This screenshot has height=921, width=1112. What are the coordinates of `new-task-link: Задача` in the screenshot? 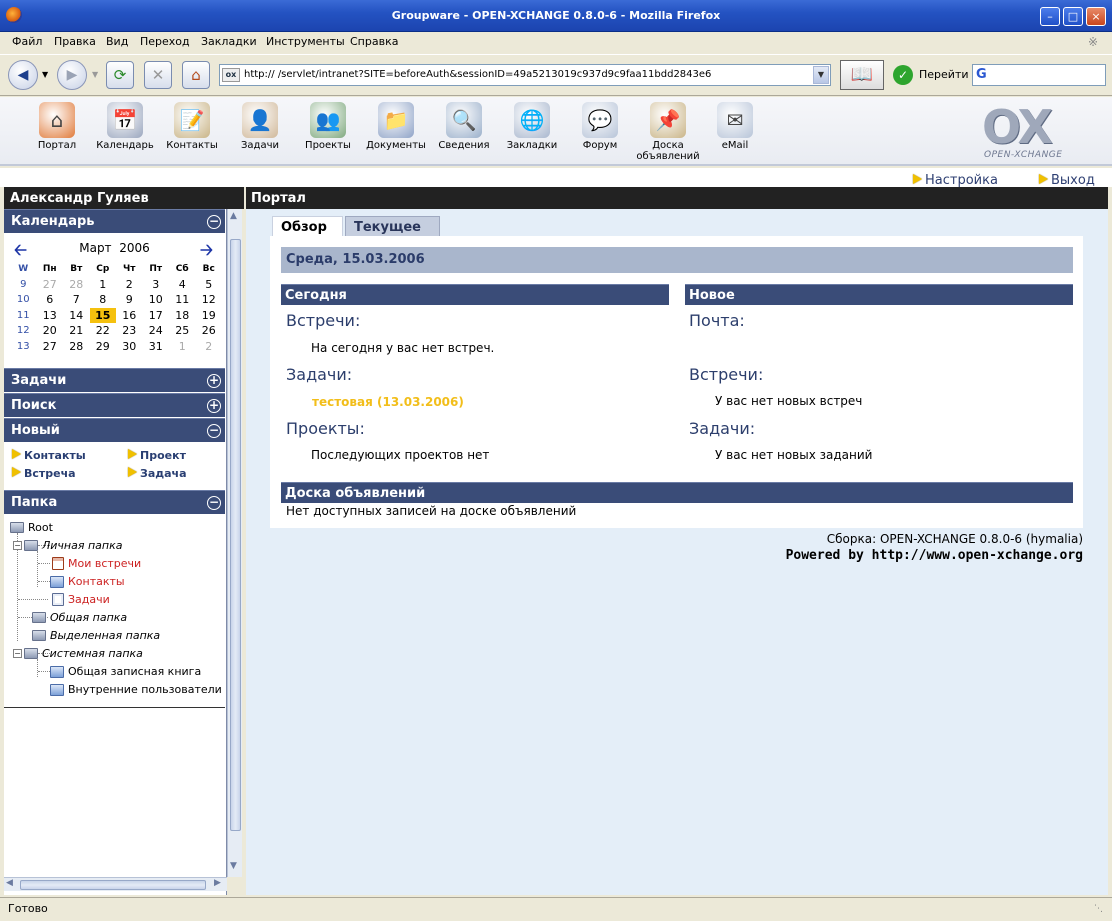 It's located at (157, 473).